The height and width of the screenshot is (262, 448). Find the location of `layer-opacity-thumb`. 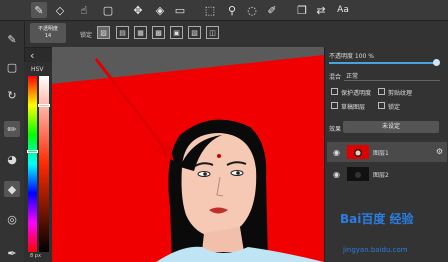

layer-opacity-thumb is located at coordinates (436, 62).